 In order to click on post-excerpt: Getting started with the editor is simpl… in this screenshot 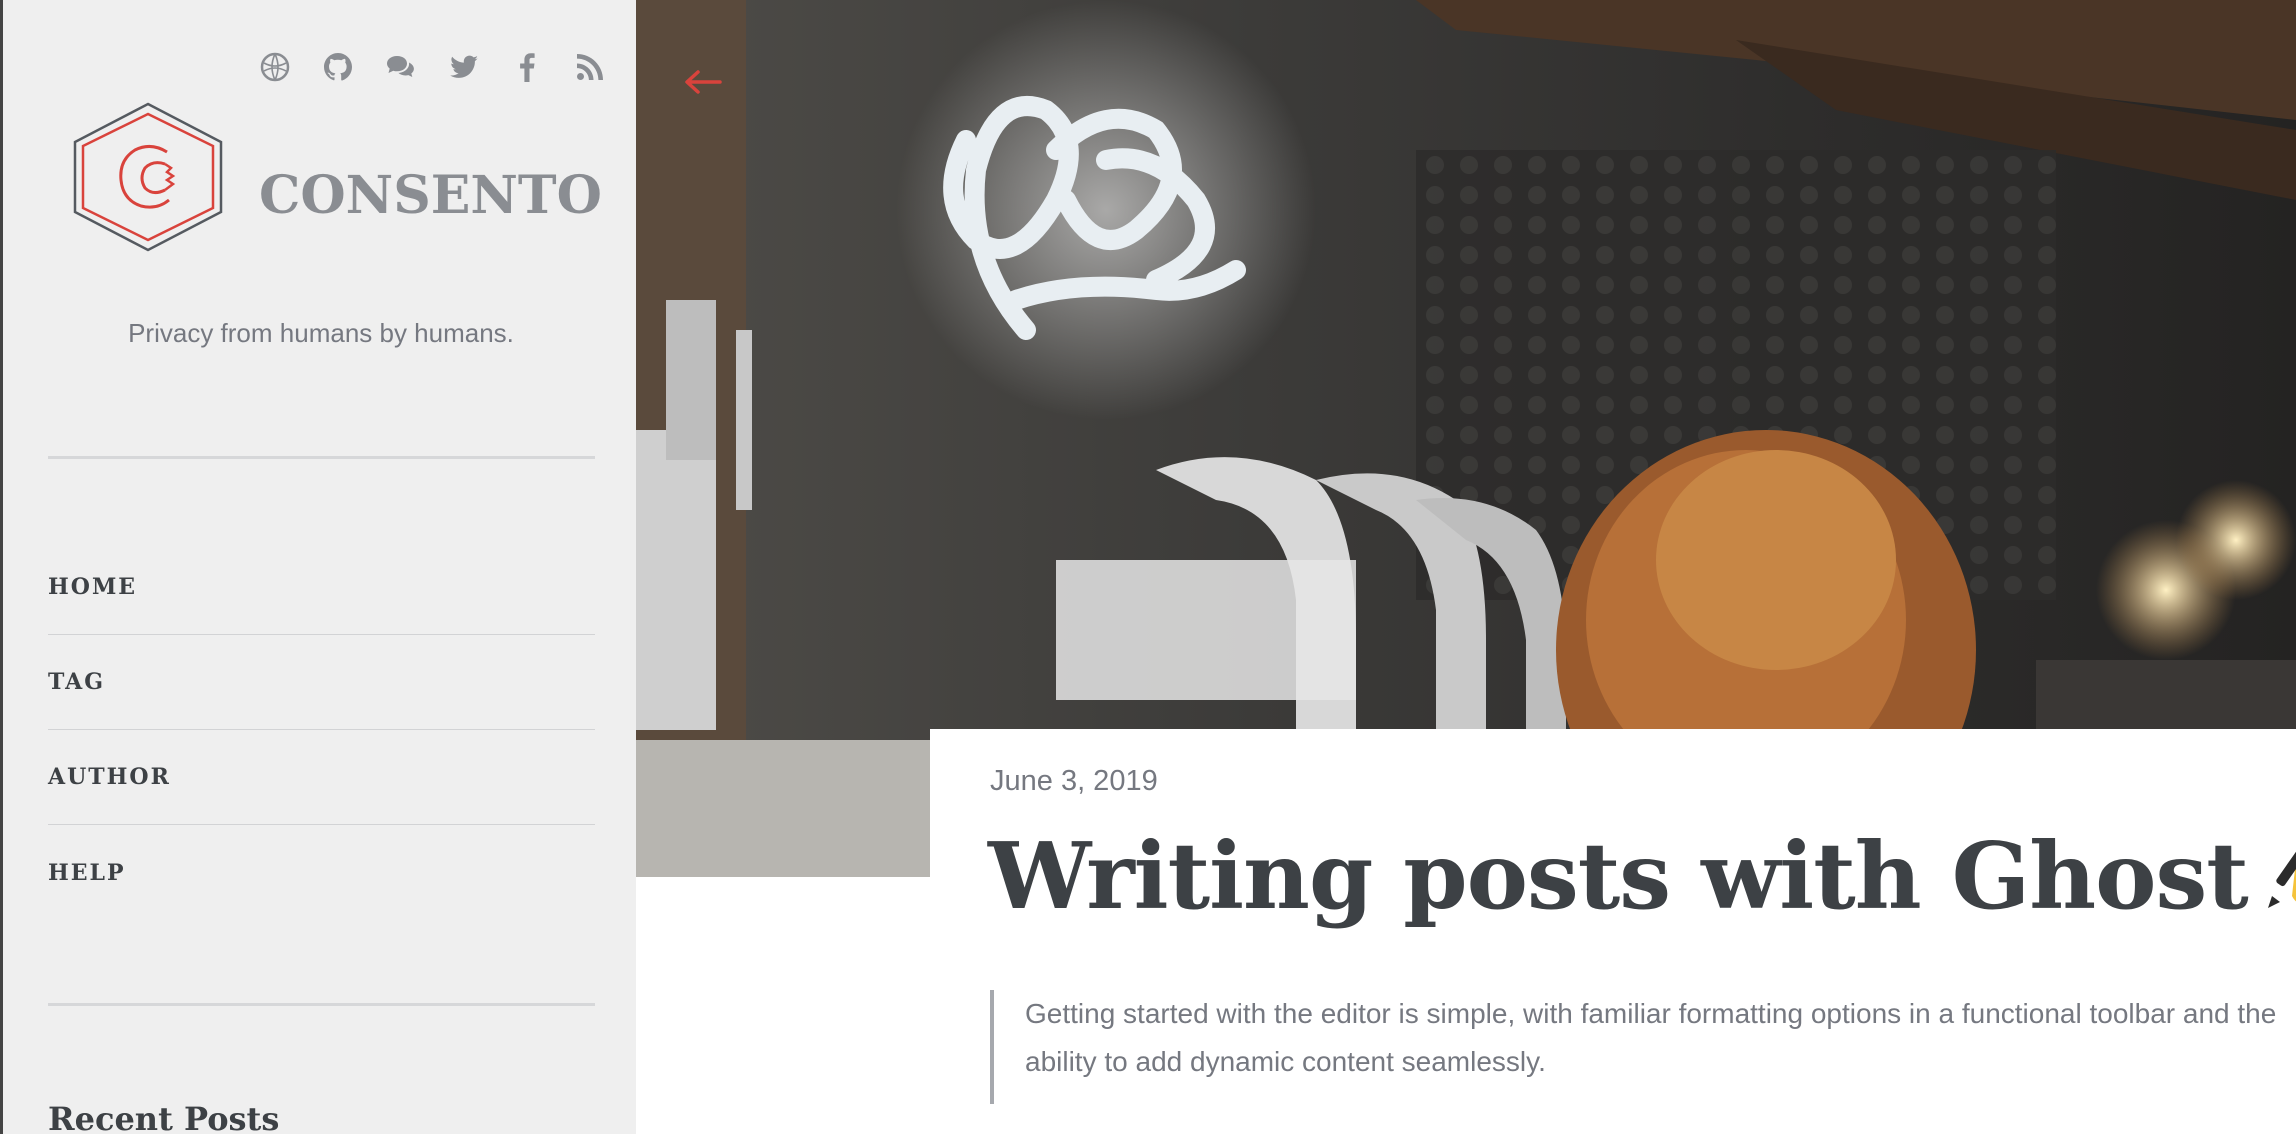, I will do `click(1643, 1047)`.